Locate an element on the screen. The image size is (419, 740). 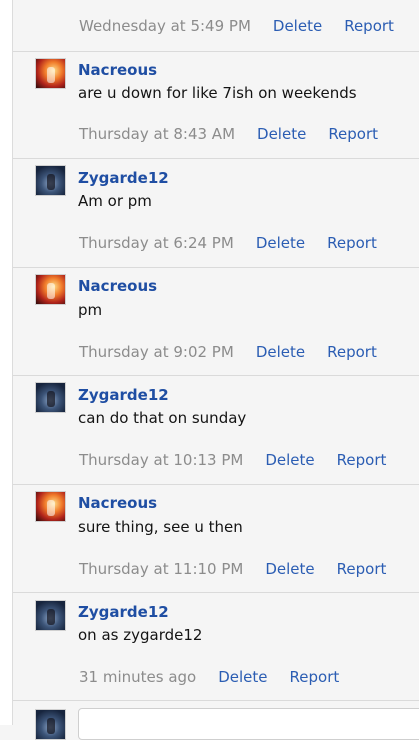
message-meta: Thursday at 10:13 PM Delete Report is located at coordinates (243, 460).